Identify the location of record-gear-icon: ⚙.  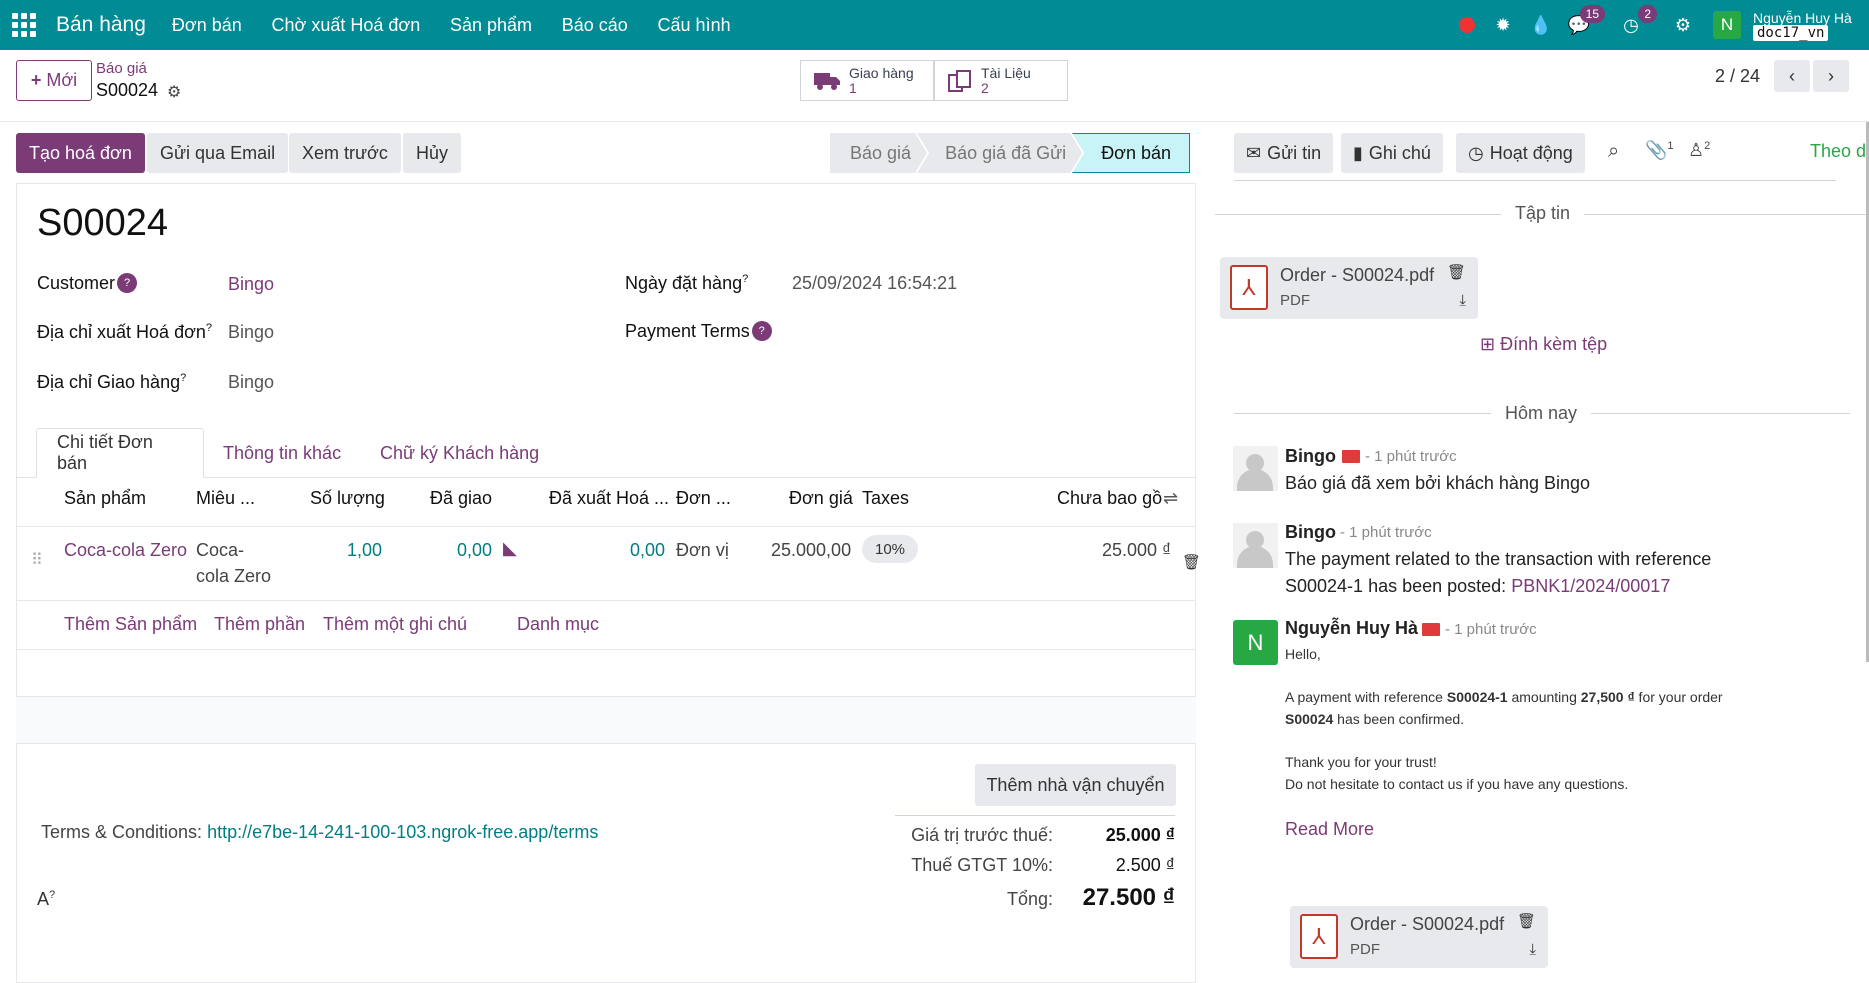
(174, 92).